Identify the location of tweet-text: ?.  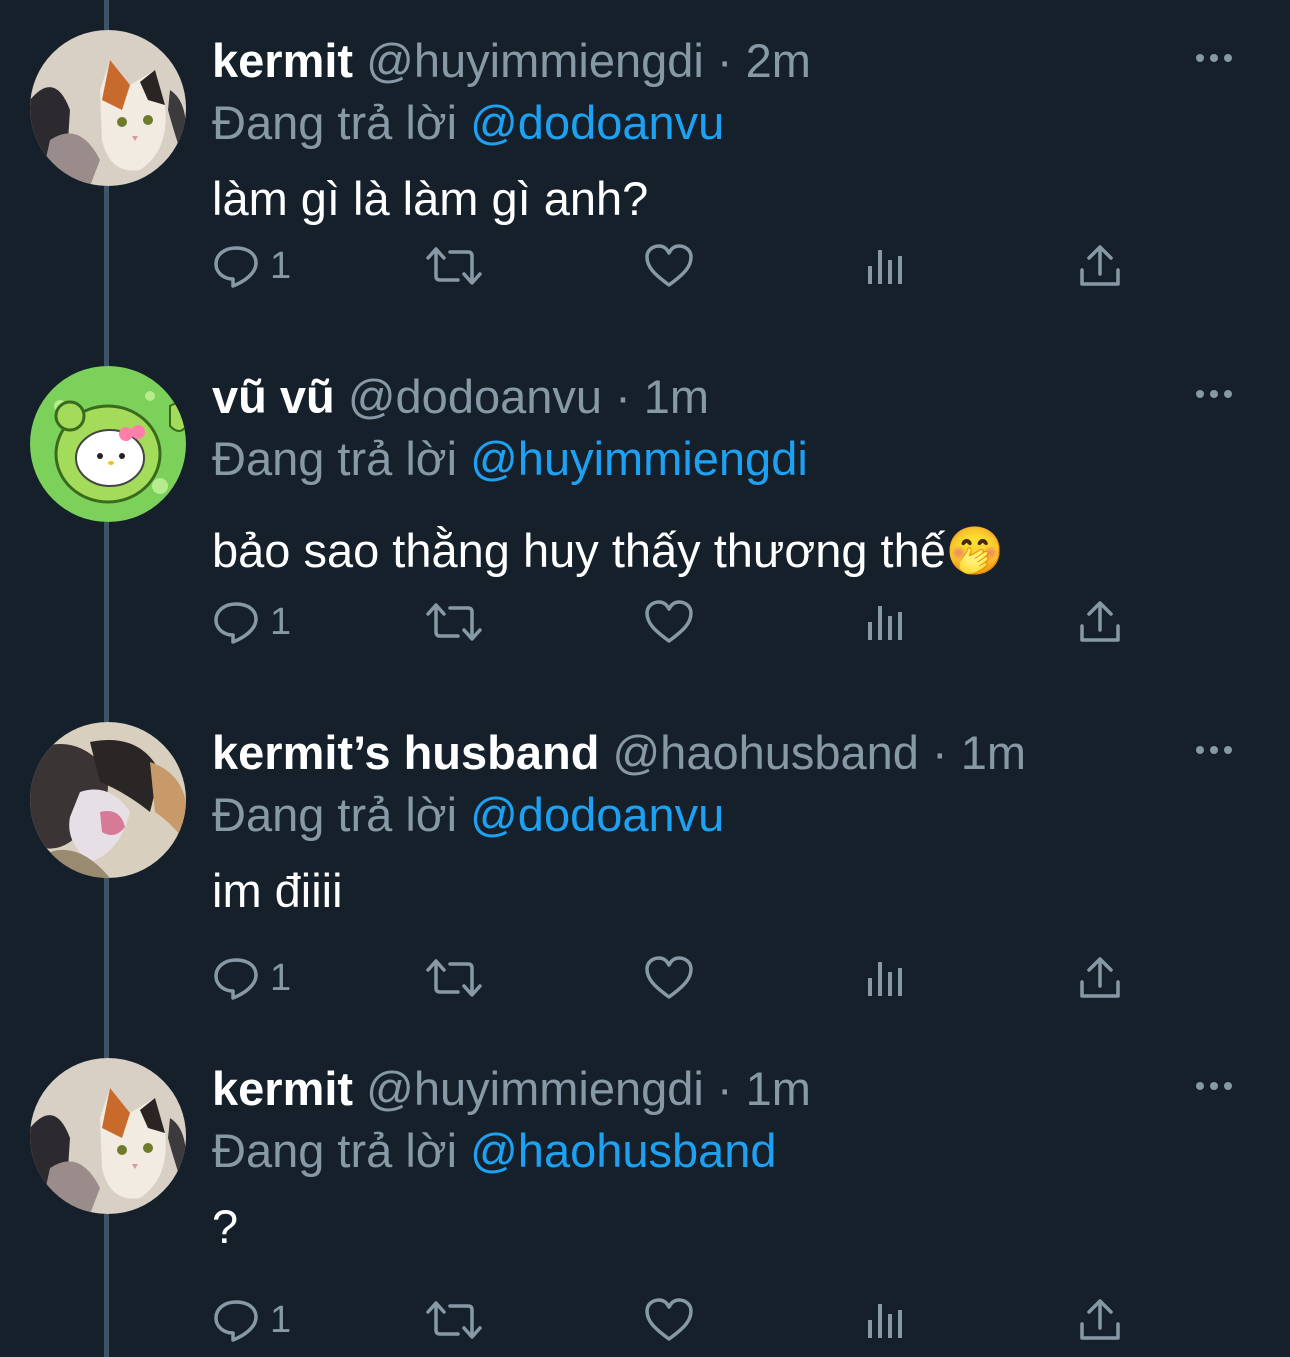
(225, 1226).